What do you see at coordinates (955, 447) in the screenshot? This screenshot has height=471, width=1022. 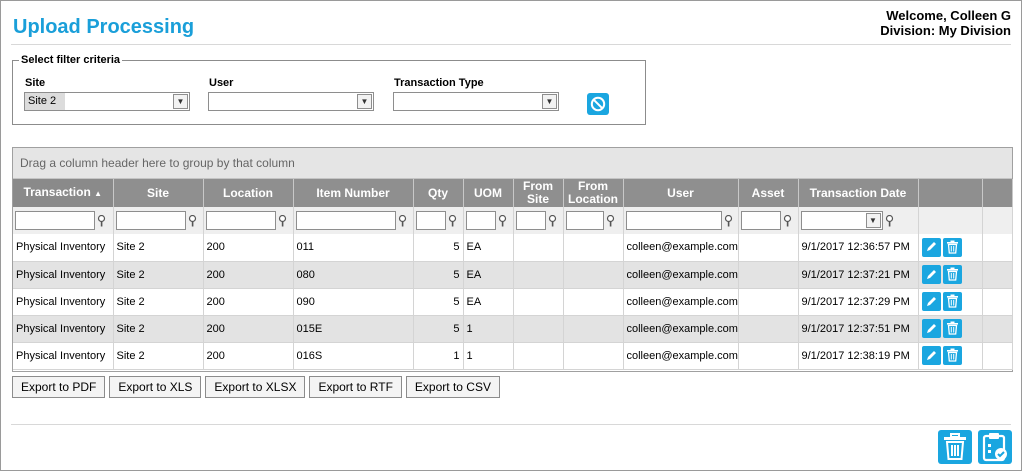 I see `delete-all-button` at bounding box center [955, 447].